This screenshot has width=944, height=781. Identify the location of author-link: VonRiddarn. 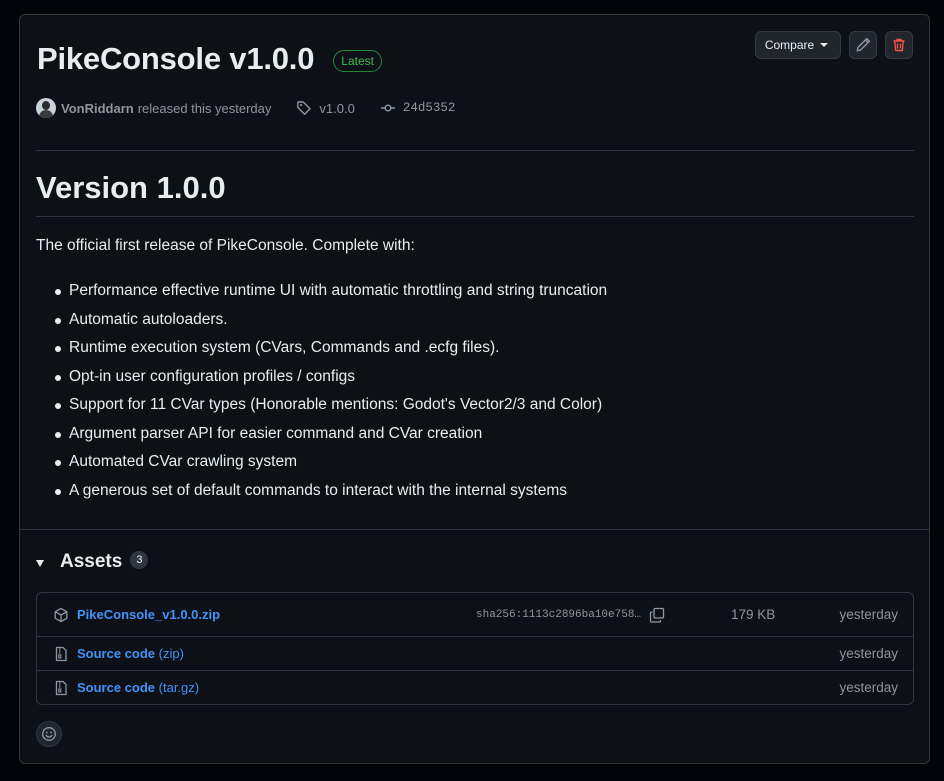
(97, 108).